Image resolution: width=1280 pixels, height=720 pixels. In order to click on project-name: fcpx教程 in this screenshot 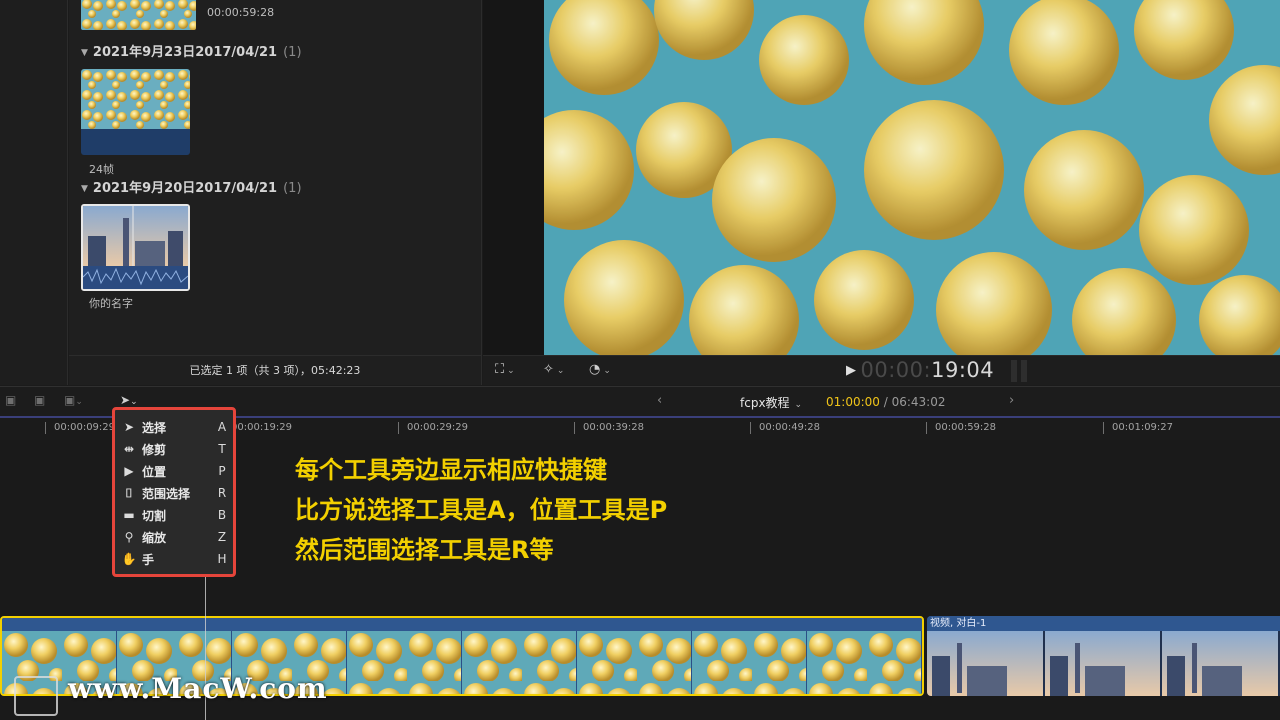, I will do `click(765, 403)`.